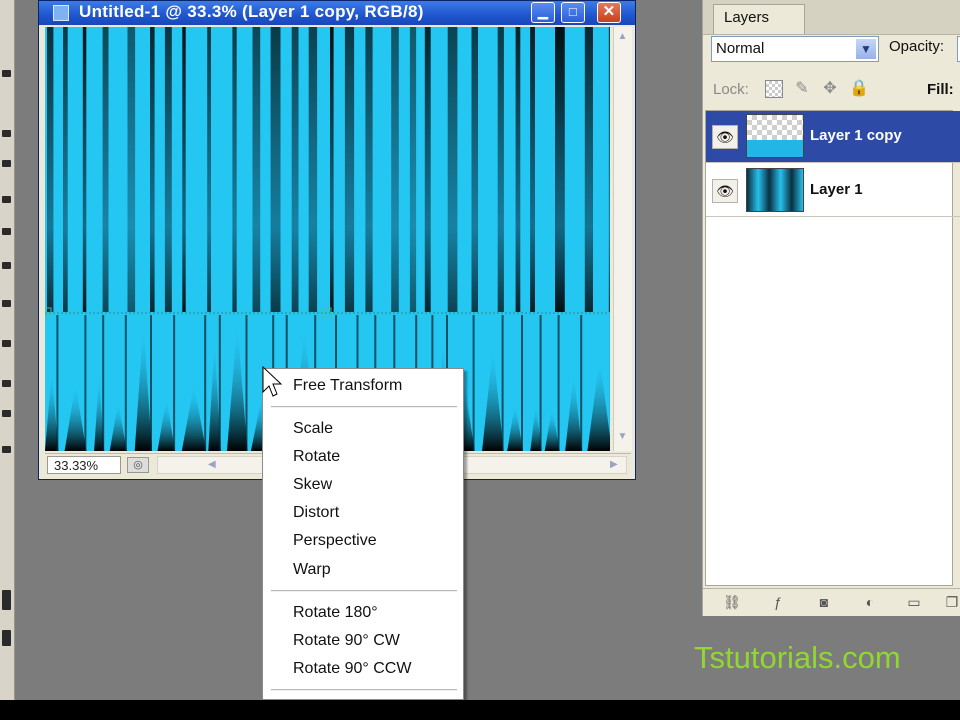  Describe the element at coordinates (609, 12) in the screenshot. I see `close-button: ✕` at that location.